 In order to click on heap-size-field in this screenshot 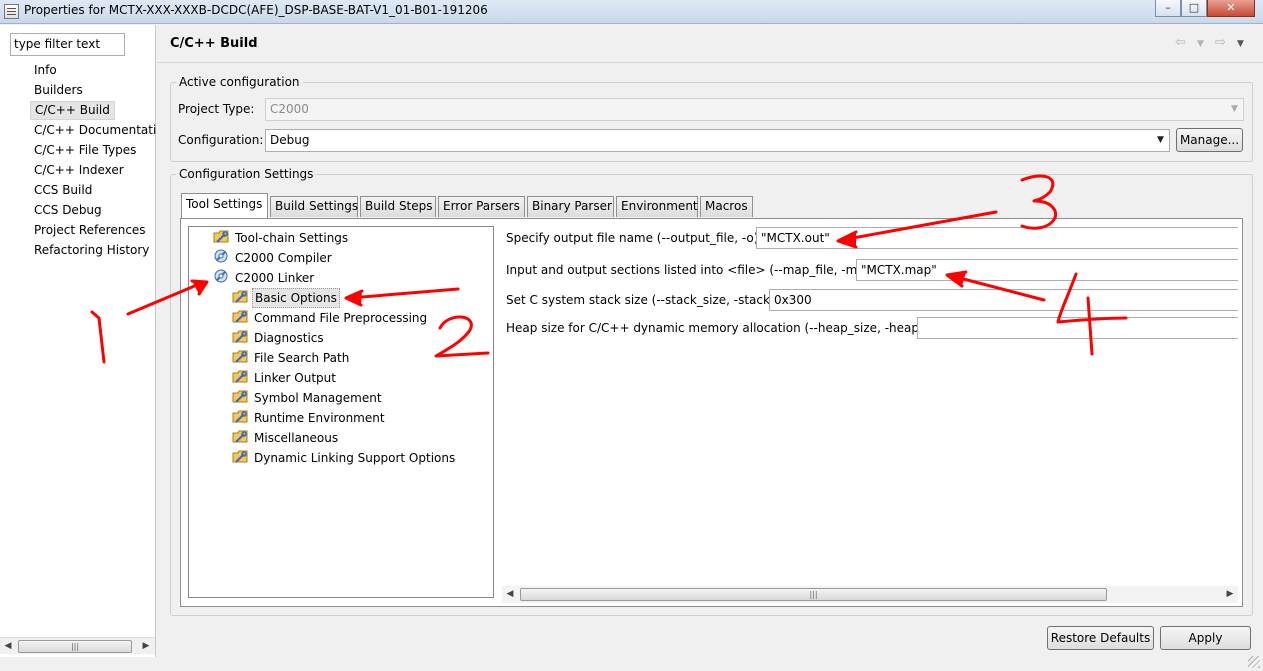, I will do `click(1077, 328)`.